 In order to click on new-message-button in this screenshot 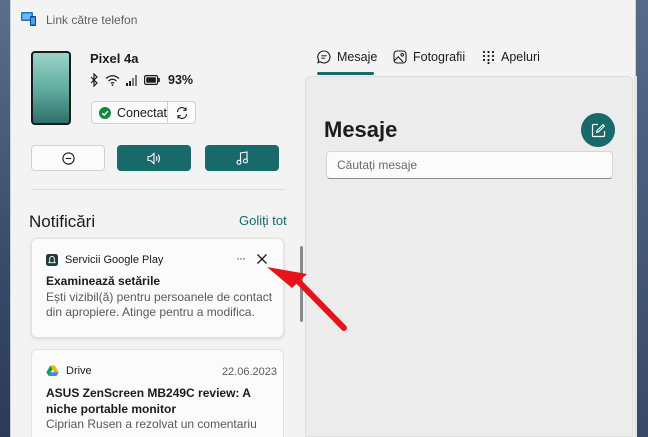, I will do `click(598, 130)`.